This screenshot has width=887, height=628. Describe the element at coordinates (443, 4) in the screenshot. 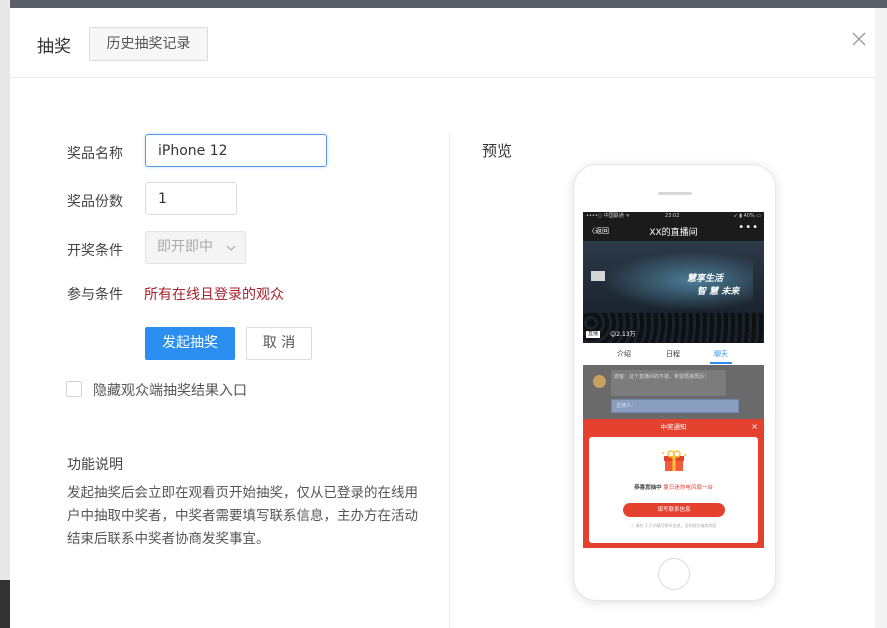

I see `window-top-bar` at that location.